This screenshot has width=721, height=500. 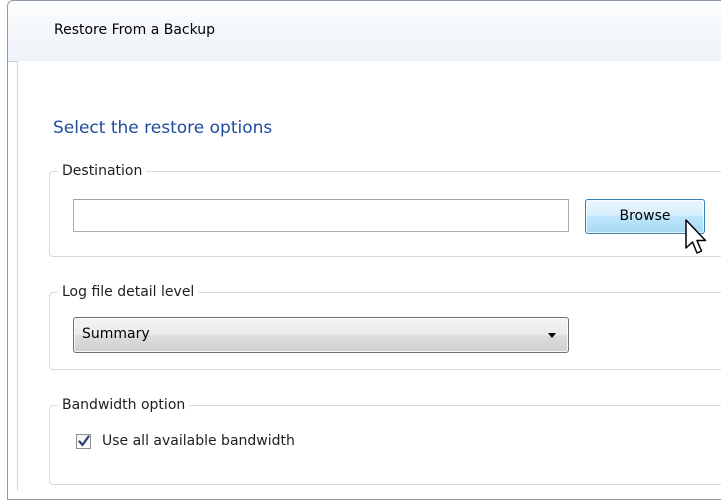 What do you see at coordinates (697, 238) in the screenshot?
I see `pointer-cursor-icon` at bounding box center [697, 238].